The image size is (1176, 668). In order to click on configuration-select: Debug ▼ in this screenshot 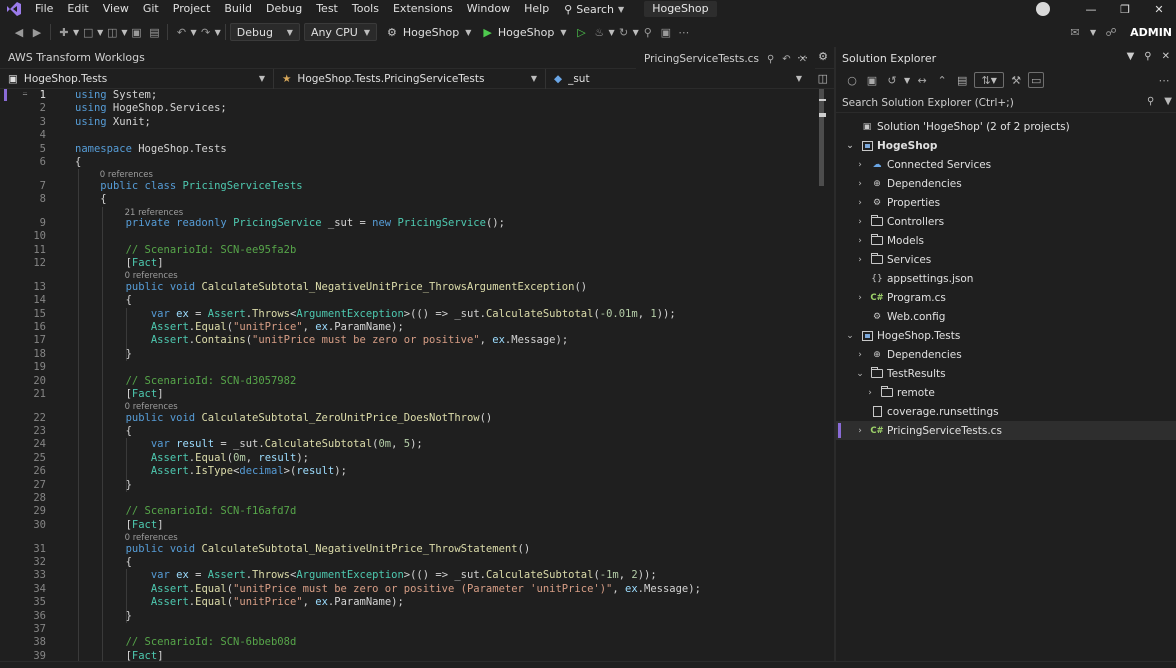, I will do `click(264, 32)`.